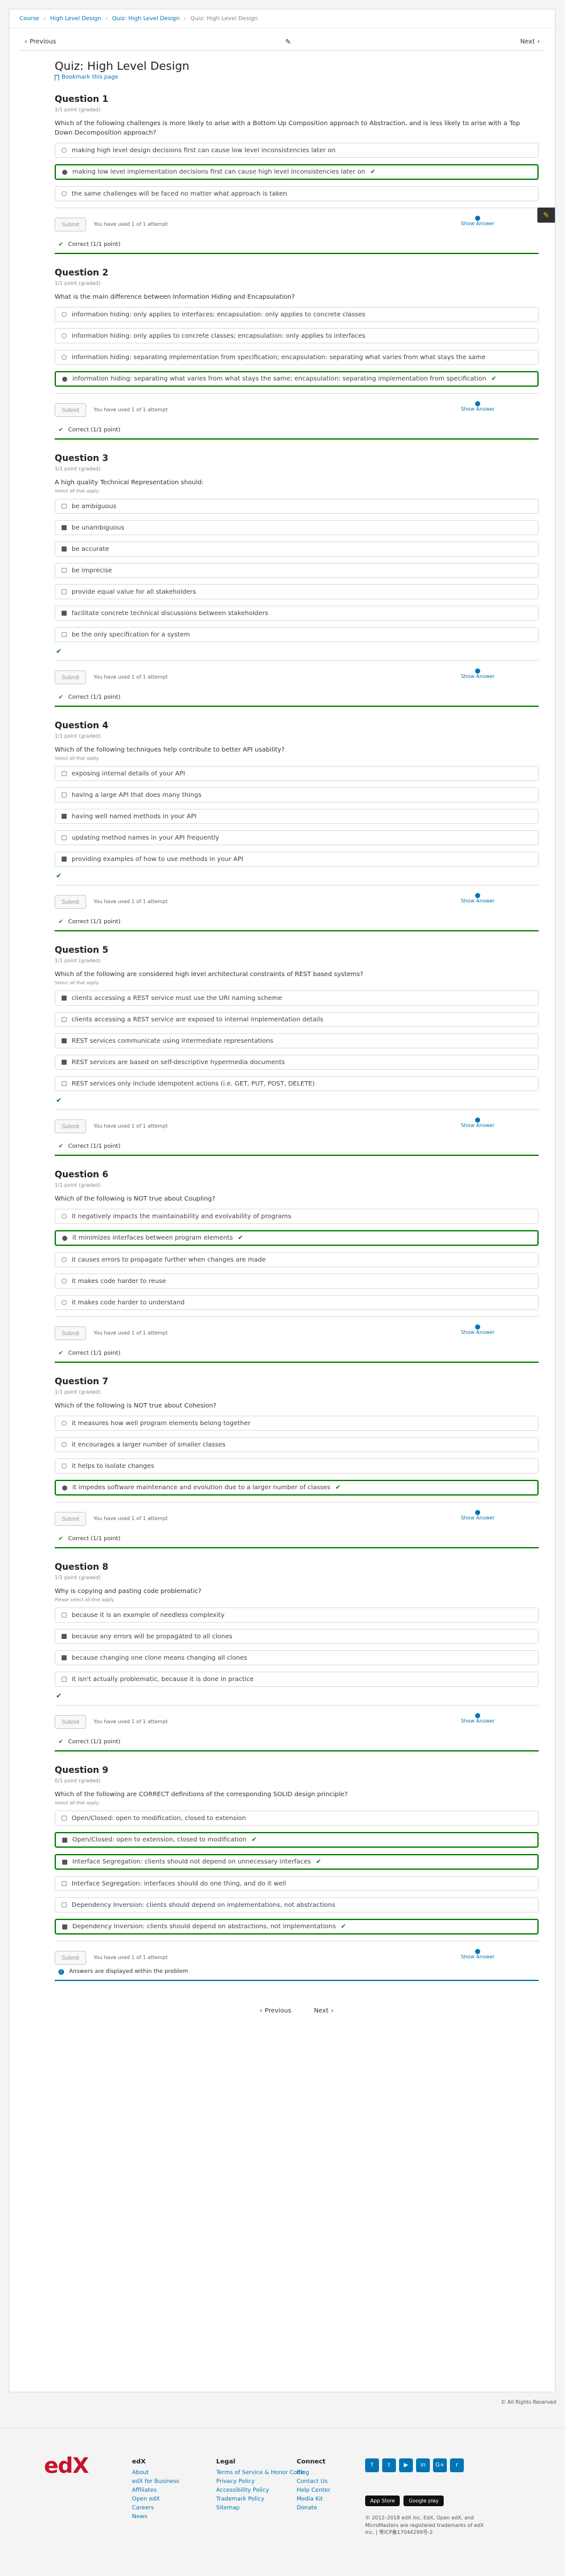  Describe the element at coordinates (297, 794) in the screenshot. I see `answer-option: having a large API that does many things` at that location.